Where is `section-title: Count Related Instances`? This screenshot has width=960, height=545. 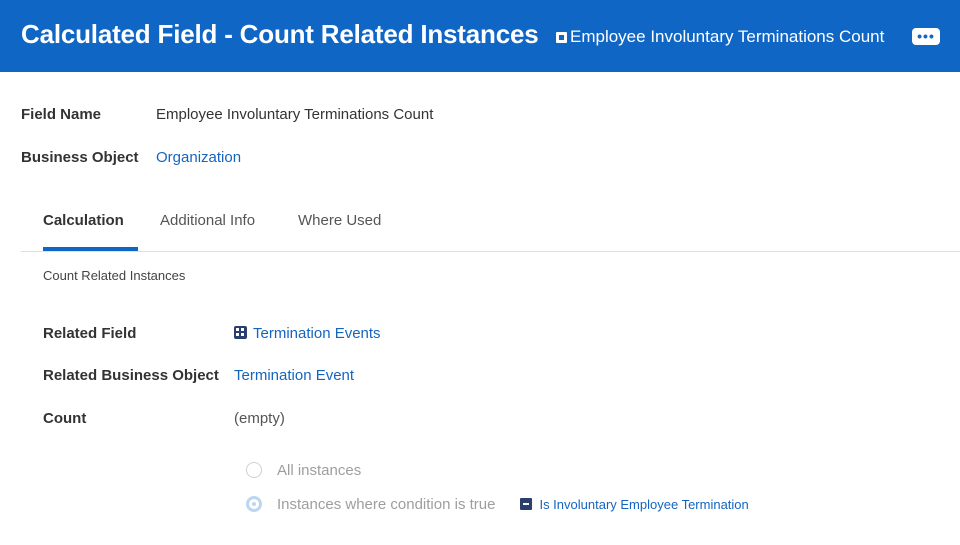 section-title: Count Related Instances is located at coordinates (114, 275).